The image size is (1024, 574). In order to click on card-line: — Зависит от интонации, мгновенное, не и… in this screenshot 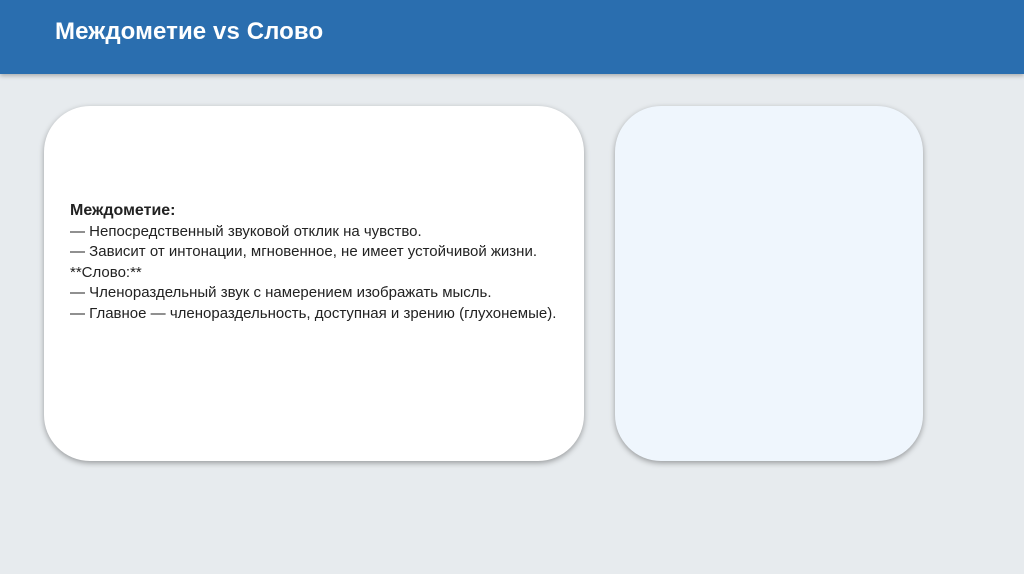, I will do `click(304, 251)`.